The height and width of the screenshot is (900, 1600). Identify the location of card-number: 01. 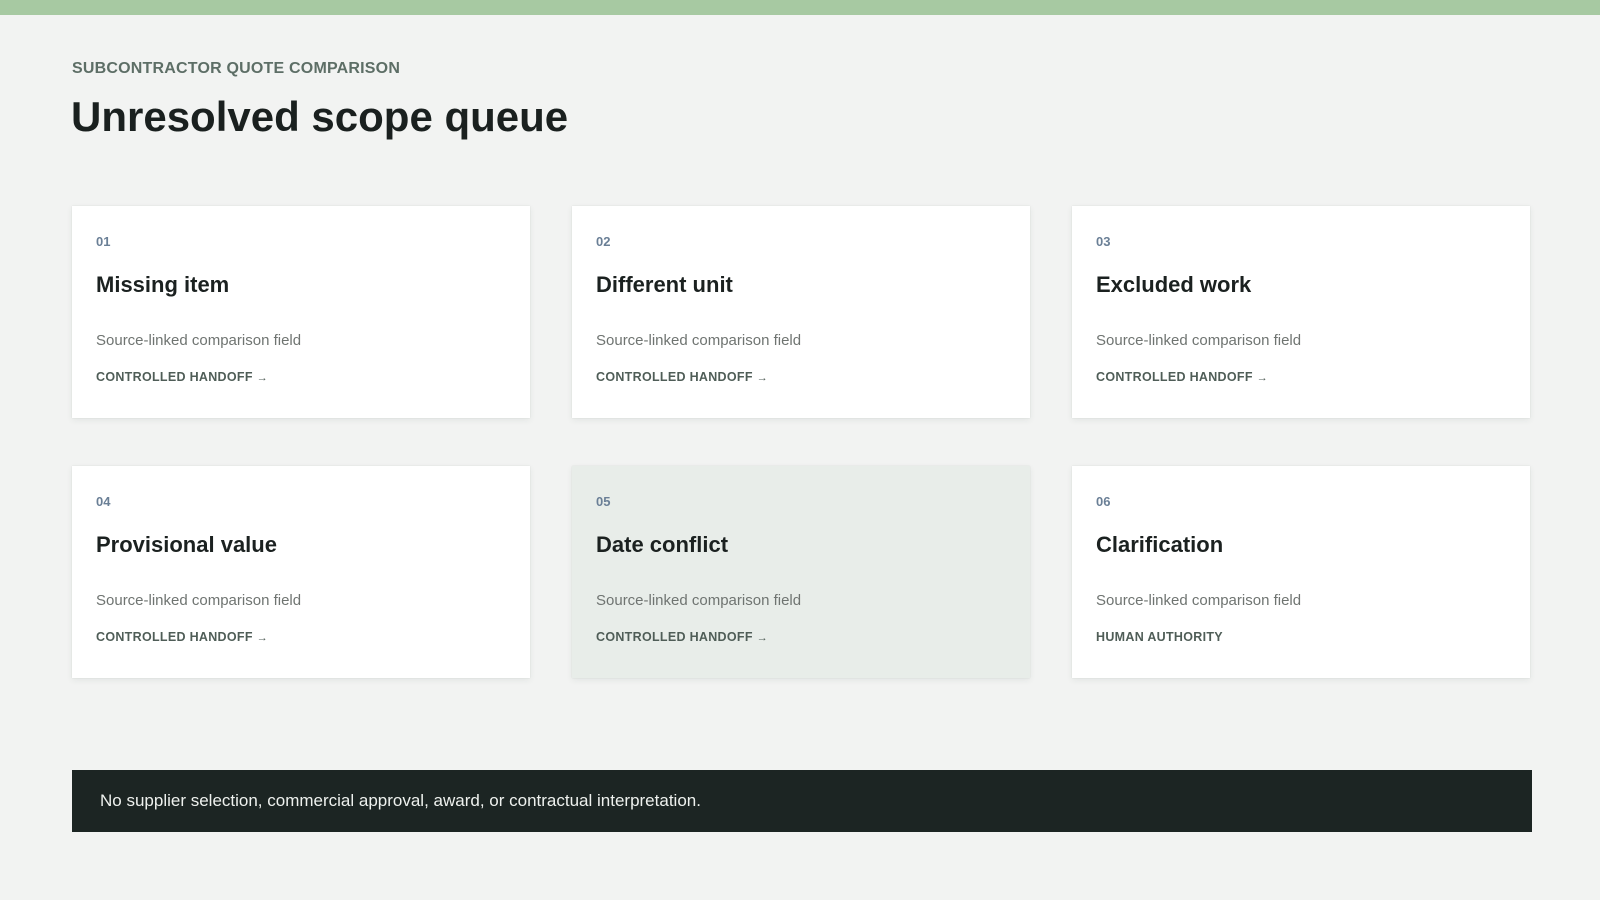
(103, 241).